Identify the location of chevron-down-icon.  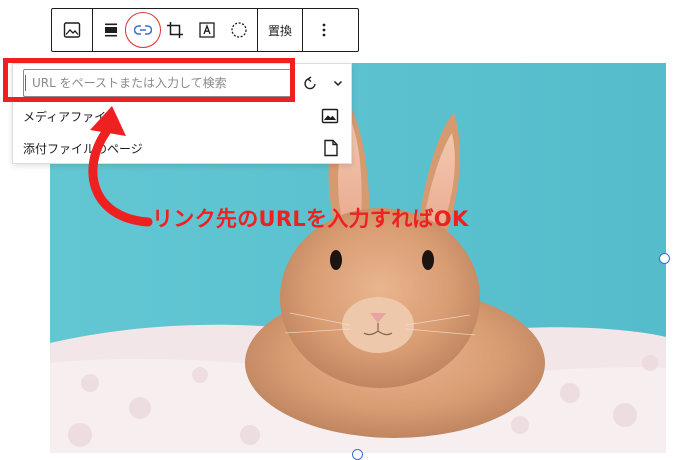
(338, 83).